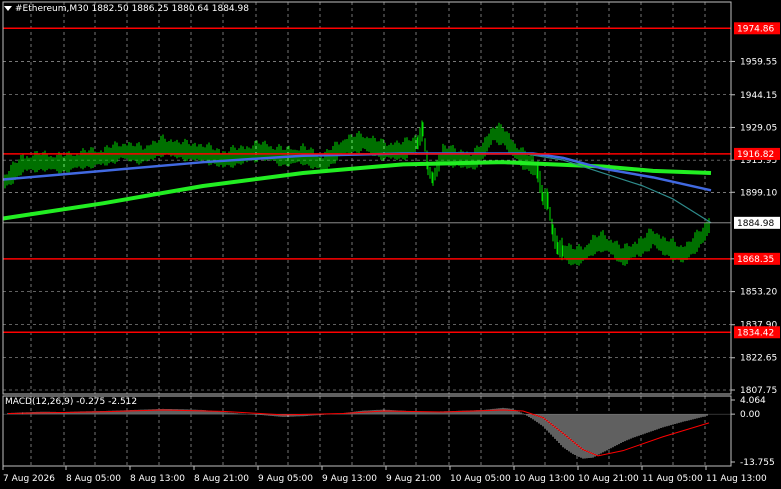 The height and width of the screenshot is (489, 781). I want to click on macd-header: MACD(12,26,9) -0.275 -2.512, so click(71, 402).